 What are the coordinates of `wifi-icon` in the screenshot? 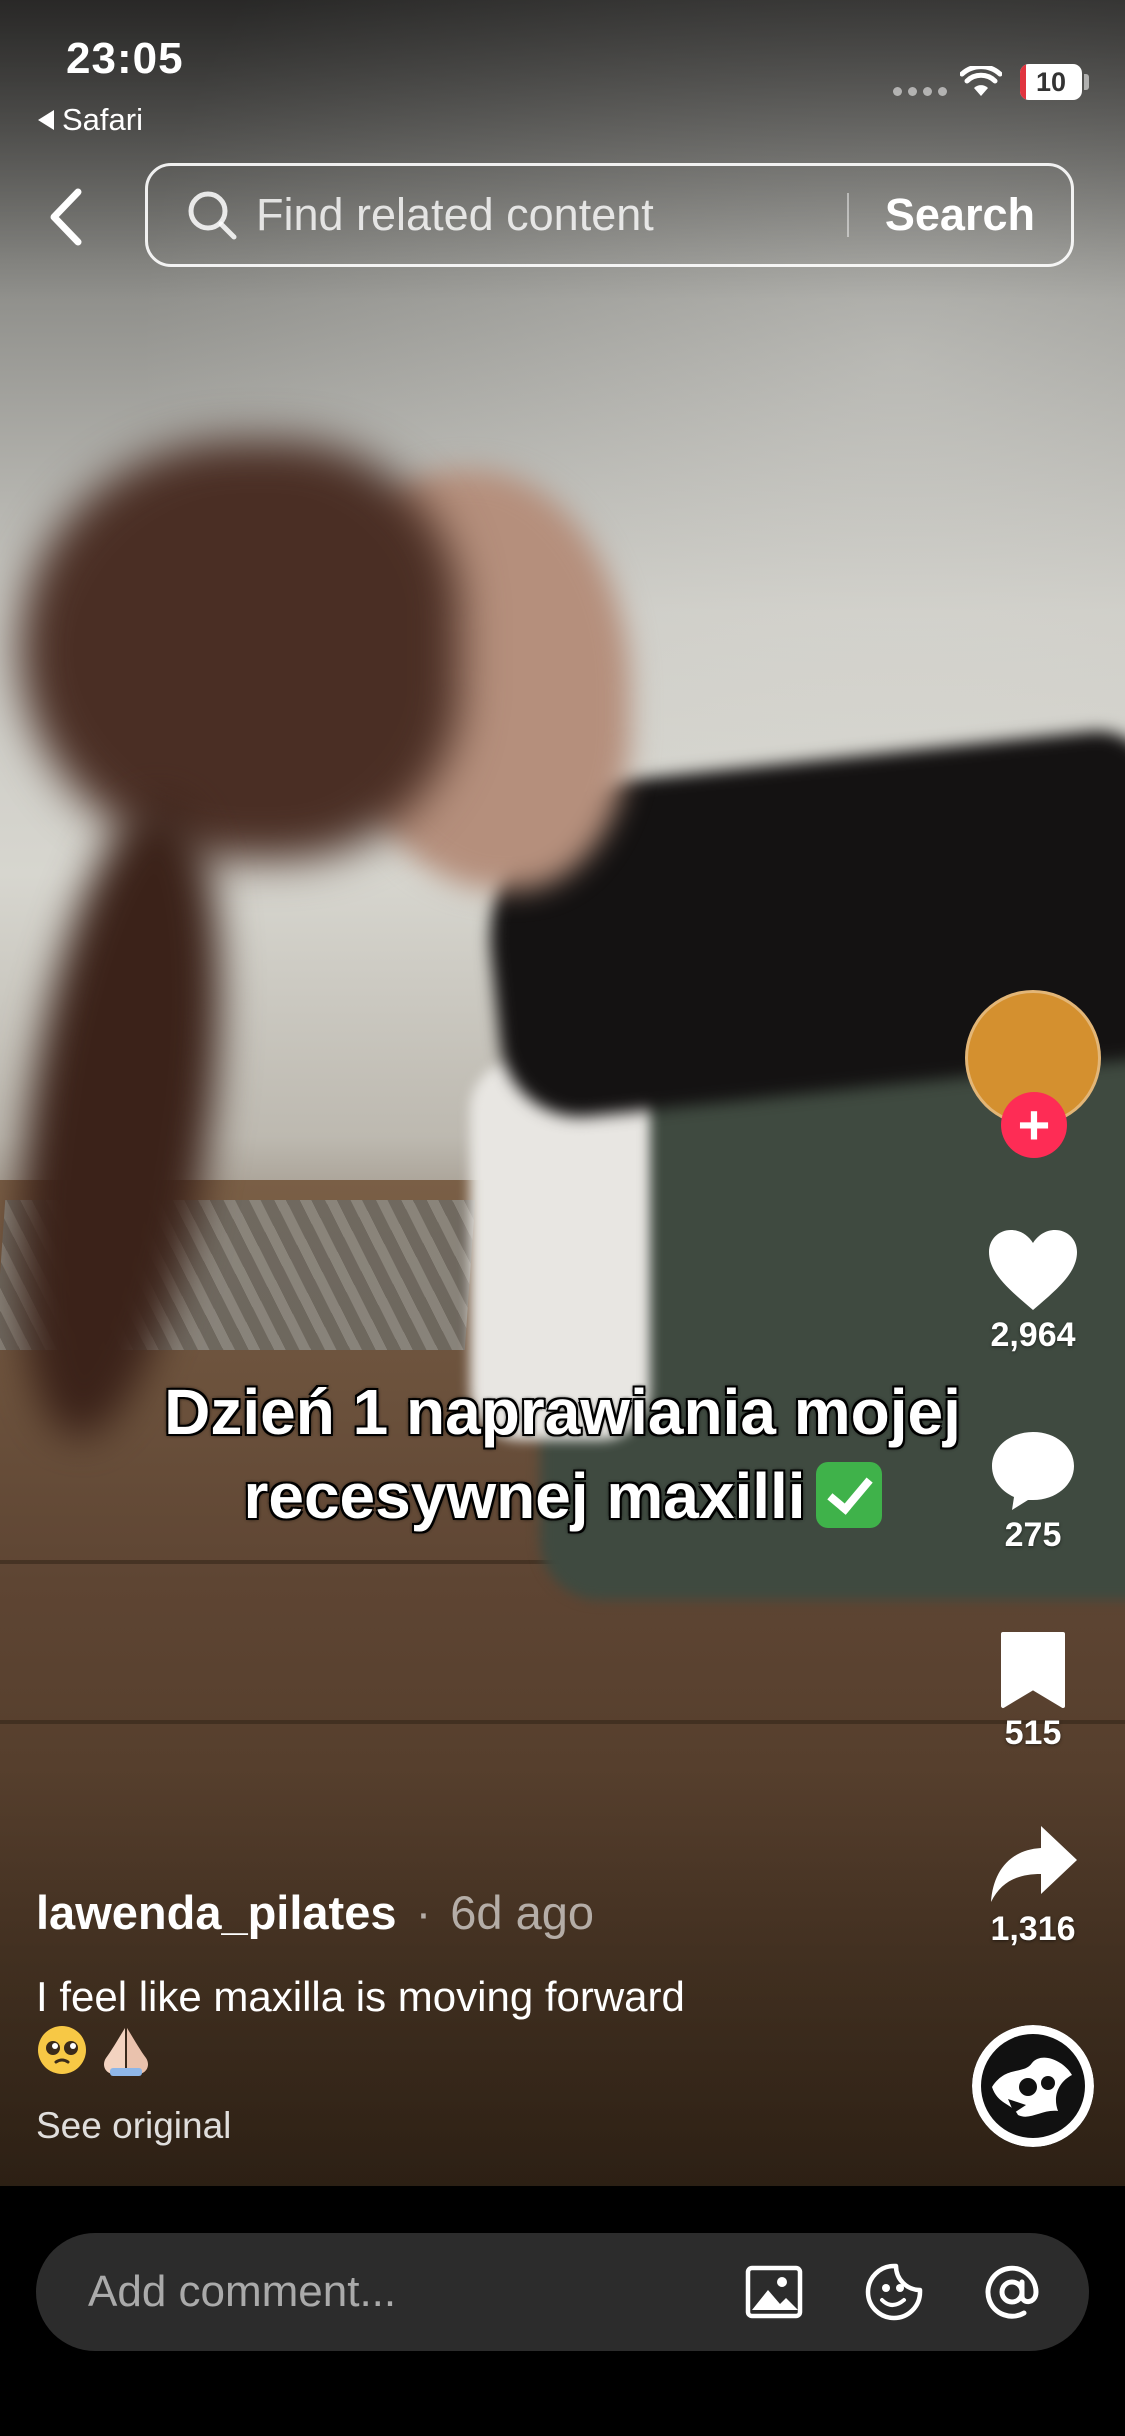 It's located at (981, 81).